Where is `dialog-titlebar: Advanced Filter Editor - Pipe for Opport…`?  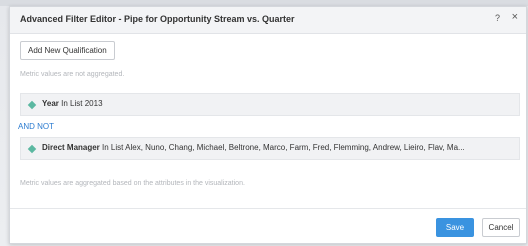
dialog-titlebar: Advanced Filter Editor - Pipe for Opport… is located at coordinates (268, 20).